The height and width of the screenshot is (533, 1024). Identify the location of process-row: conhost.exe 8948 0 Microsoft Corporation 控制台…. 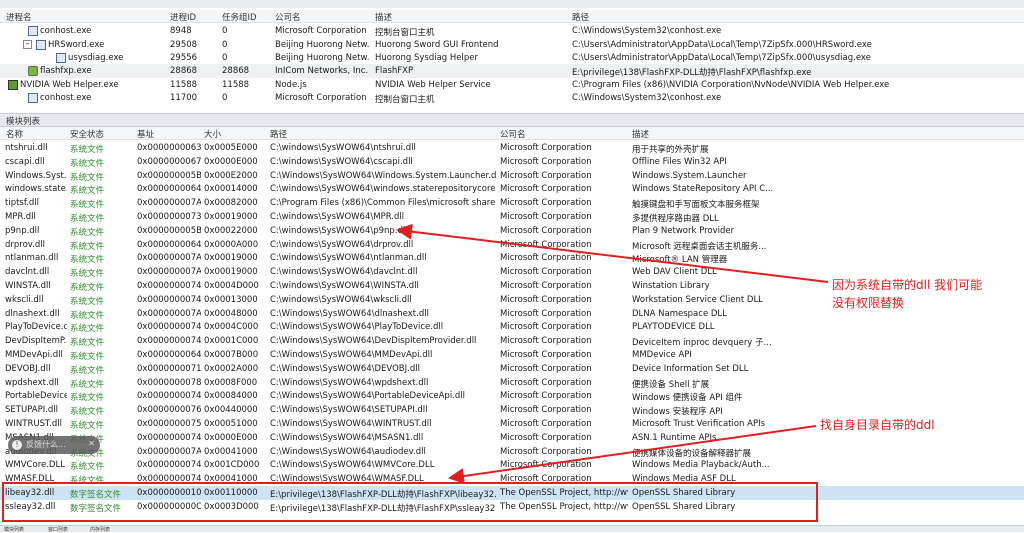
(512, 31).